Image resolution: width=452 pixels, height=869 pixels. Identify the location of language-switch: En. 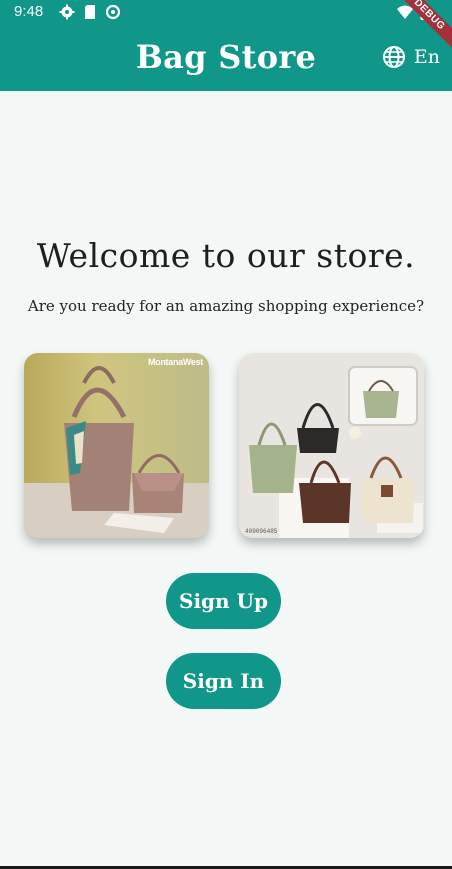
(411, 57).